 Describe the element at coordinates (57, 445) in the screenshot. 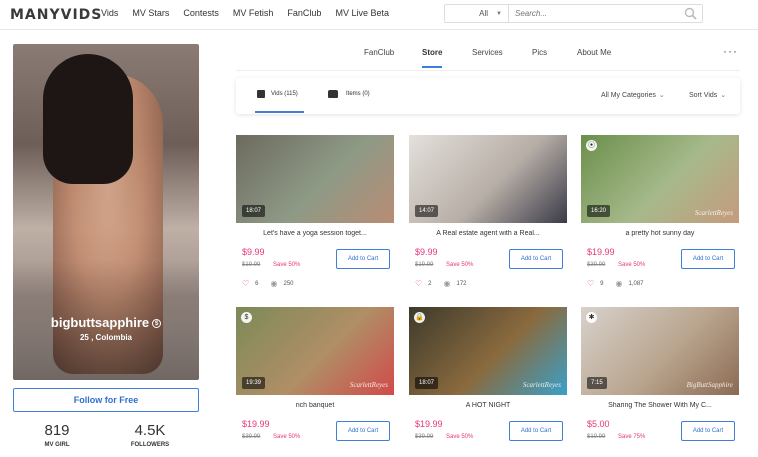

I see `stat-label: MV GIRL` at that location.